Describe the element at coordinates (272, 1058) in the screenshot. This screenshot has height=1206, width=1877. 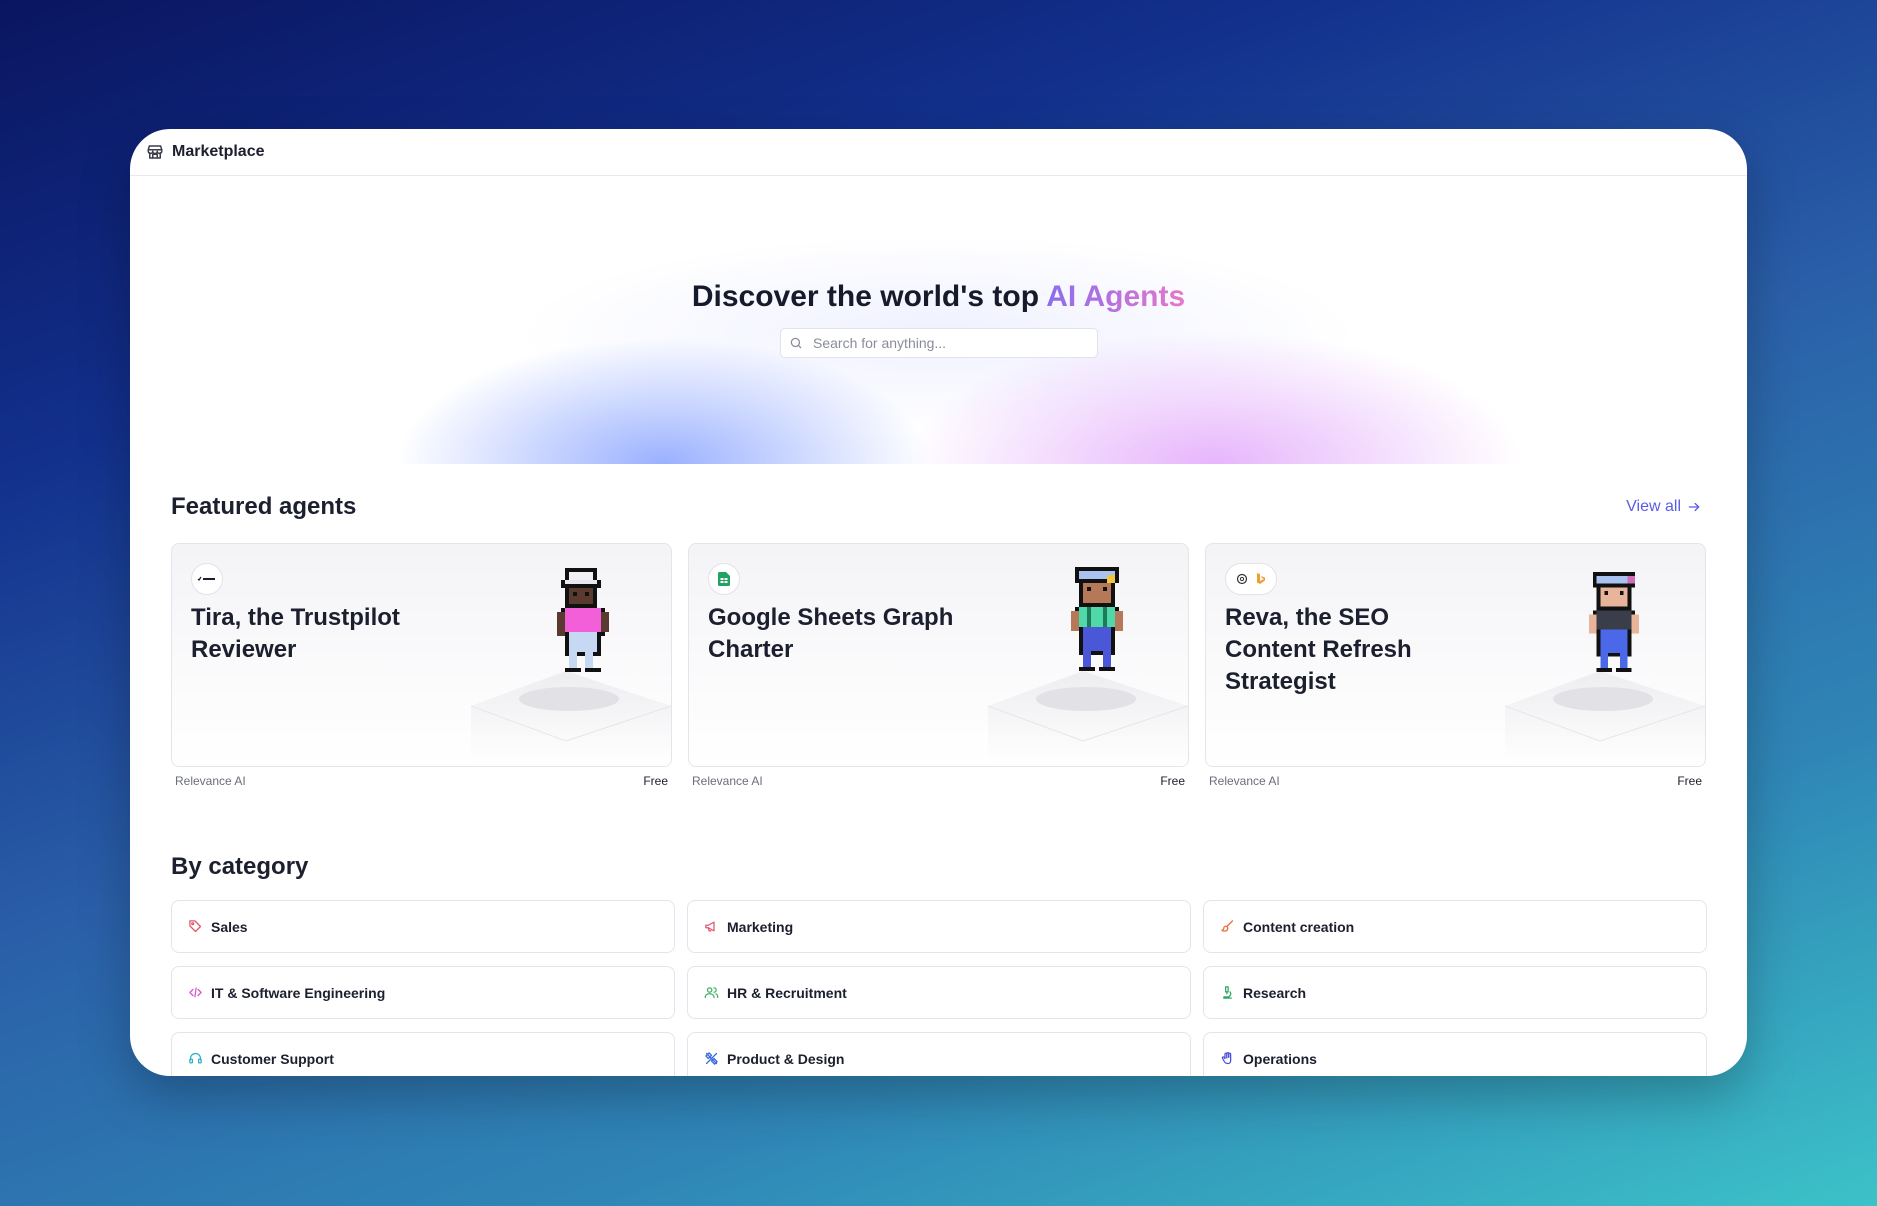
I see `category-label: Customer Support` at that location.